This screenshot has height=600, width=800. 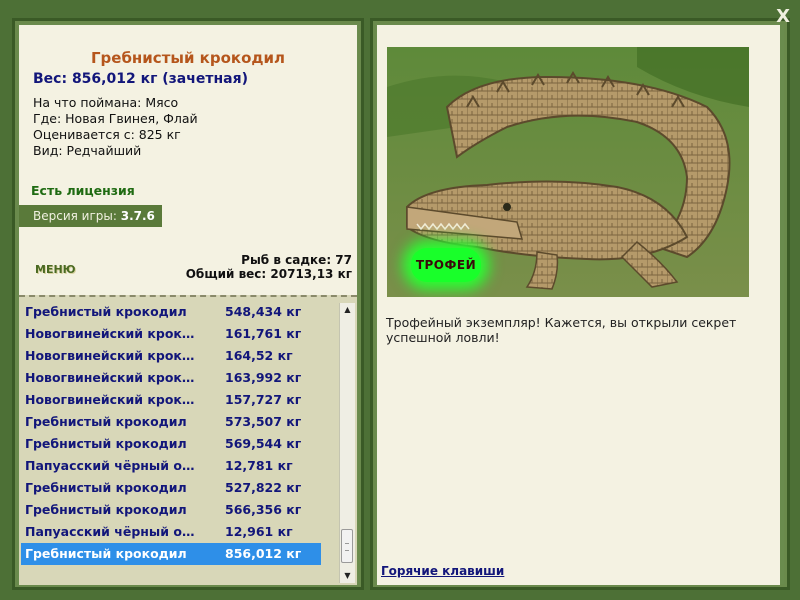 I want to click on fish-name: Гребнистый крокодил, so click(x=188, y=58).